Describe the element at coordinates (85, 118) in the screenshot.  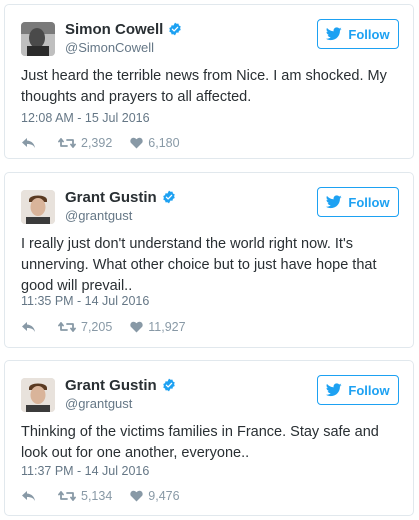
I see `tweet-timestamp: 12:08 AM - 15 Jul 2016` at that location.